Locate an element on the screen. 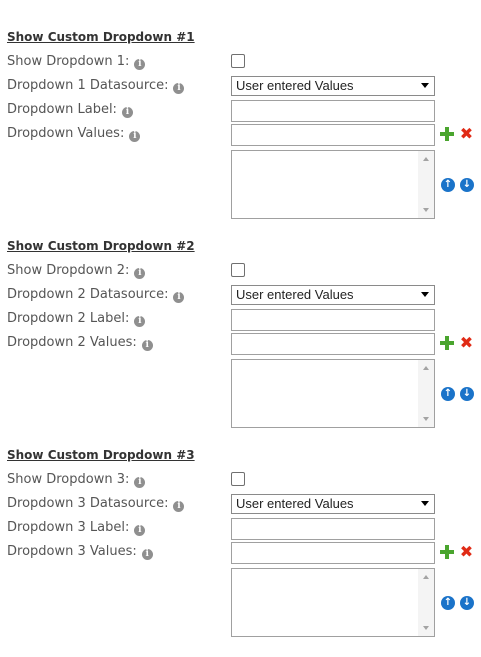  dropdown-label-row: Dropdown Label: i is located at coordinates (240, 112).